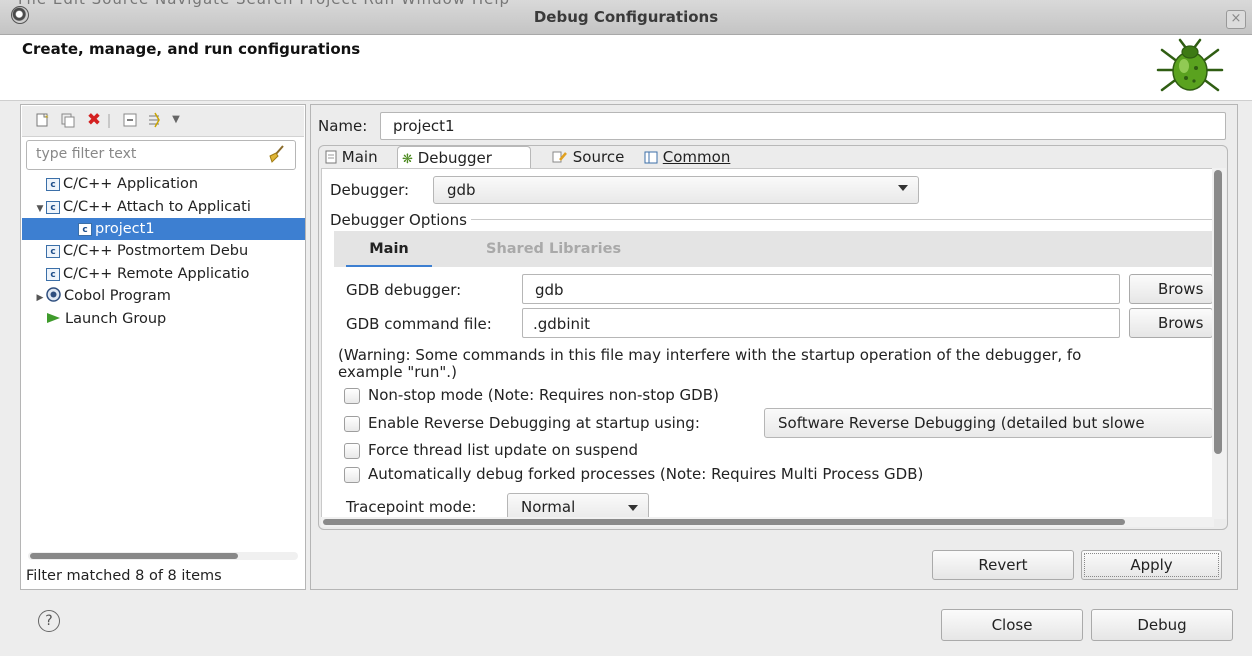  What do you see at coordinates (389, 249) in the screenshot?
I see `inner-tab-main: Main` at bounding box center [389, 249].